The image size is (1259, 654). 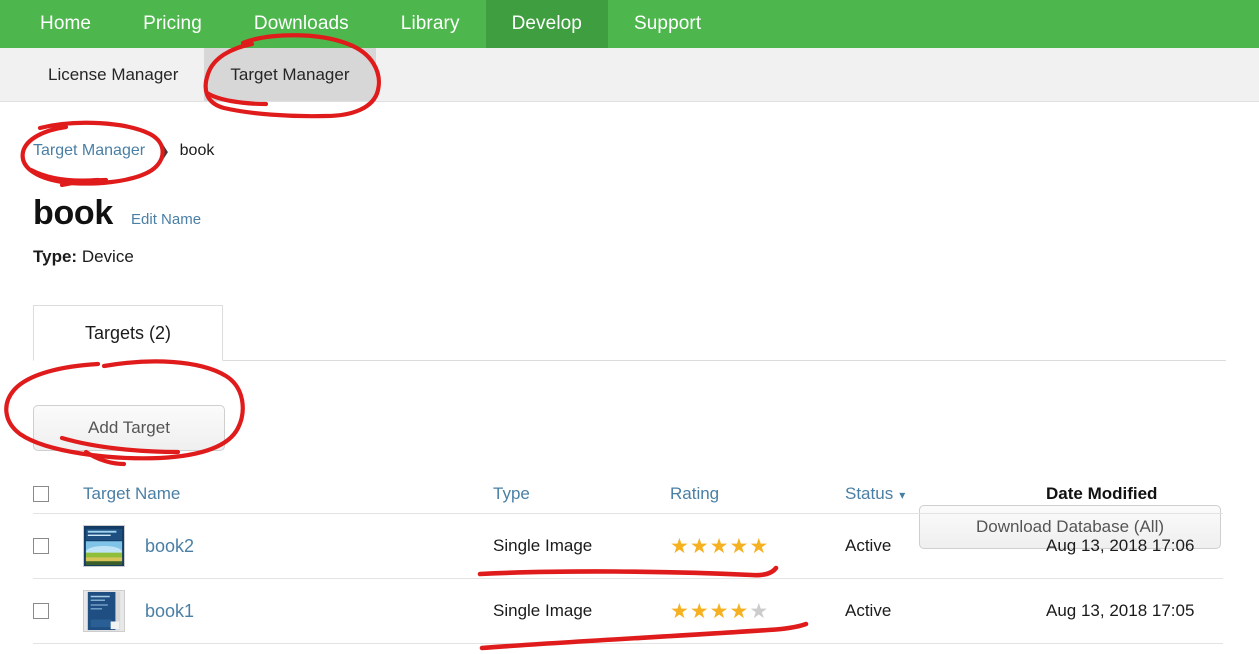 I want to click on topnav-label: Library, so click(x=430, y=23).